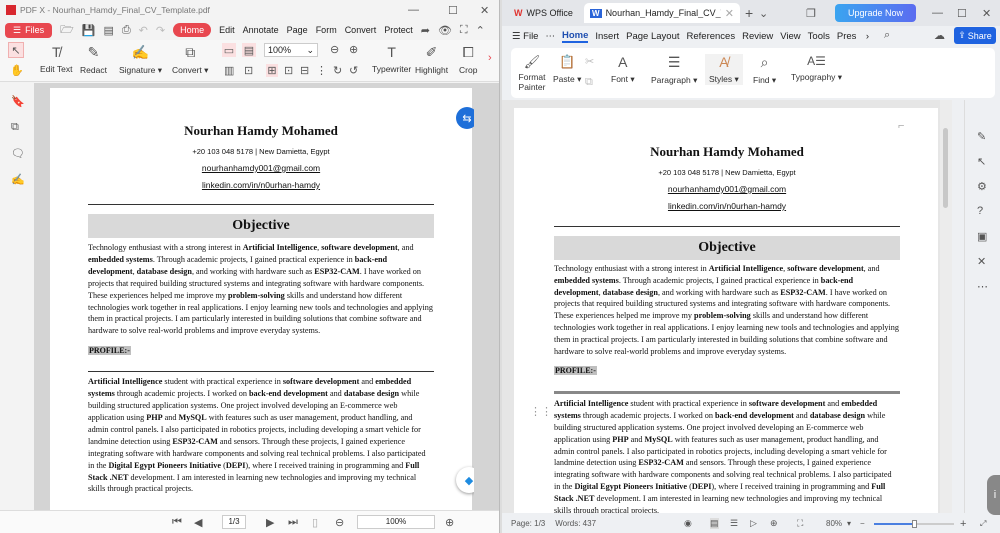 The width and height of the screenshot is (1000, 533). What do you see at coordinates (993, 495) in the screenshot?
I see `info-icon: i` at bounding box center [993, 495].